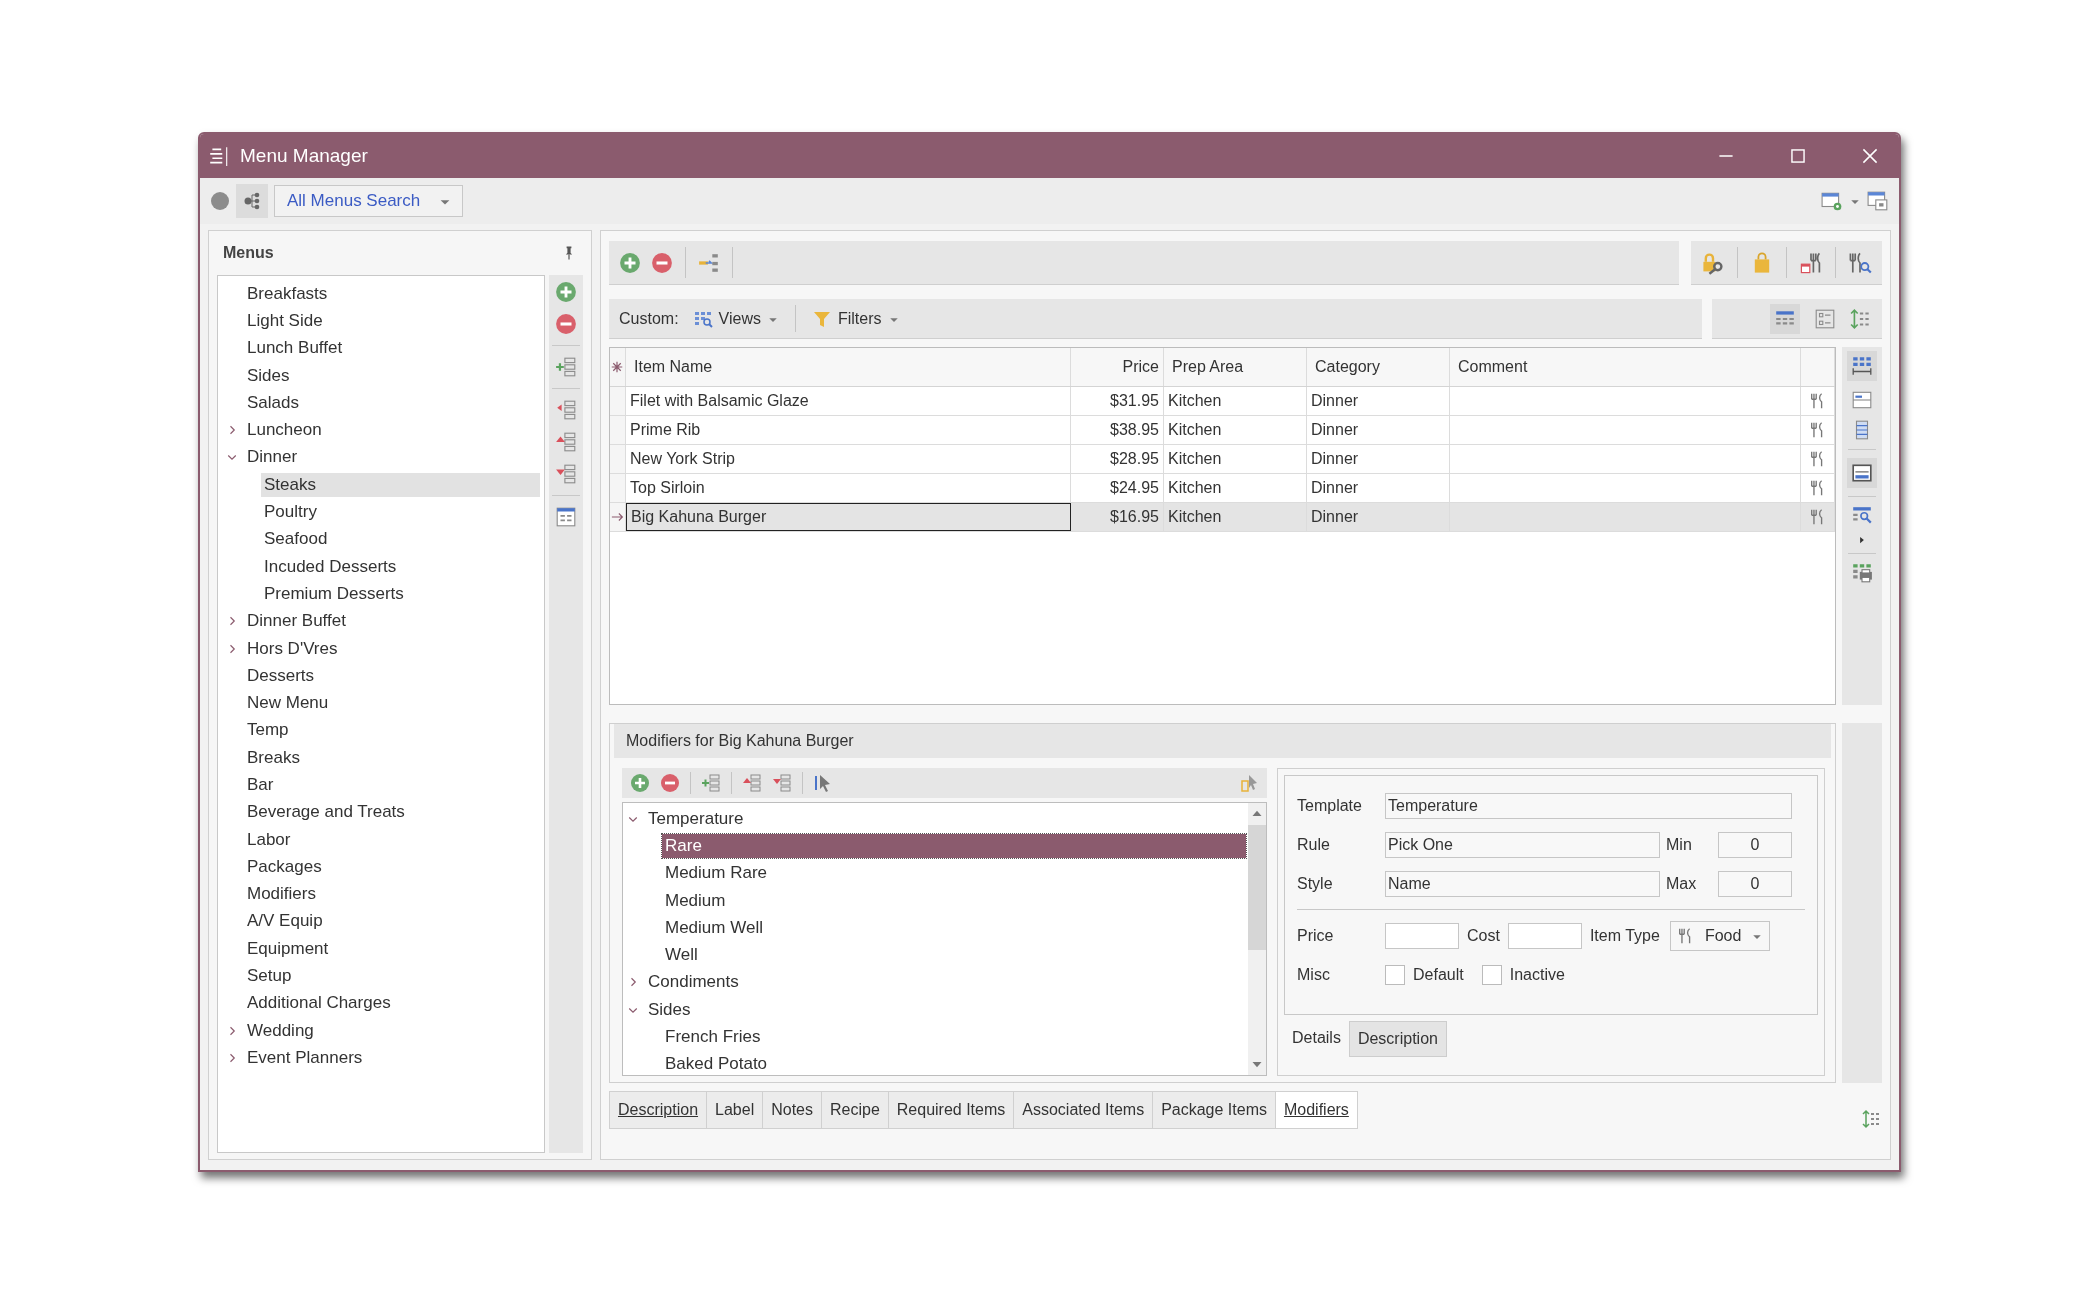 The image size is (2100, 1300). Describe the element at coordinates (369, 201) in the screenshot. I see `search-dropdown: All Menus Search` at that location.